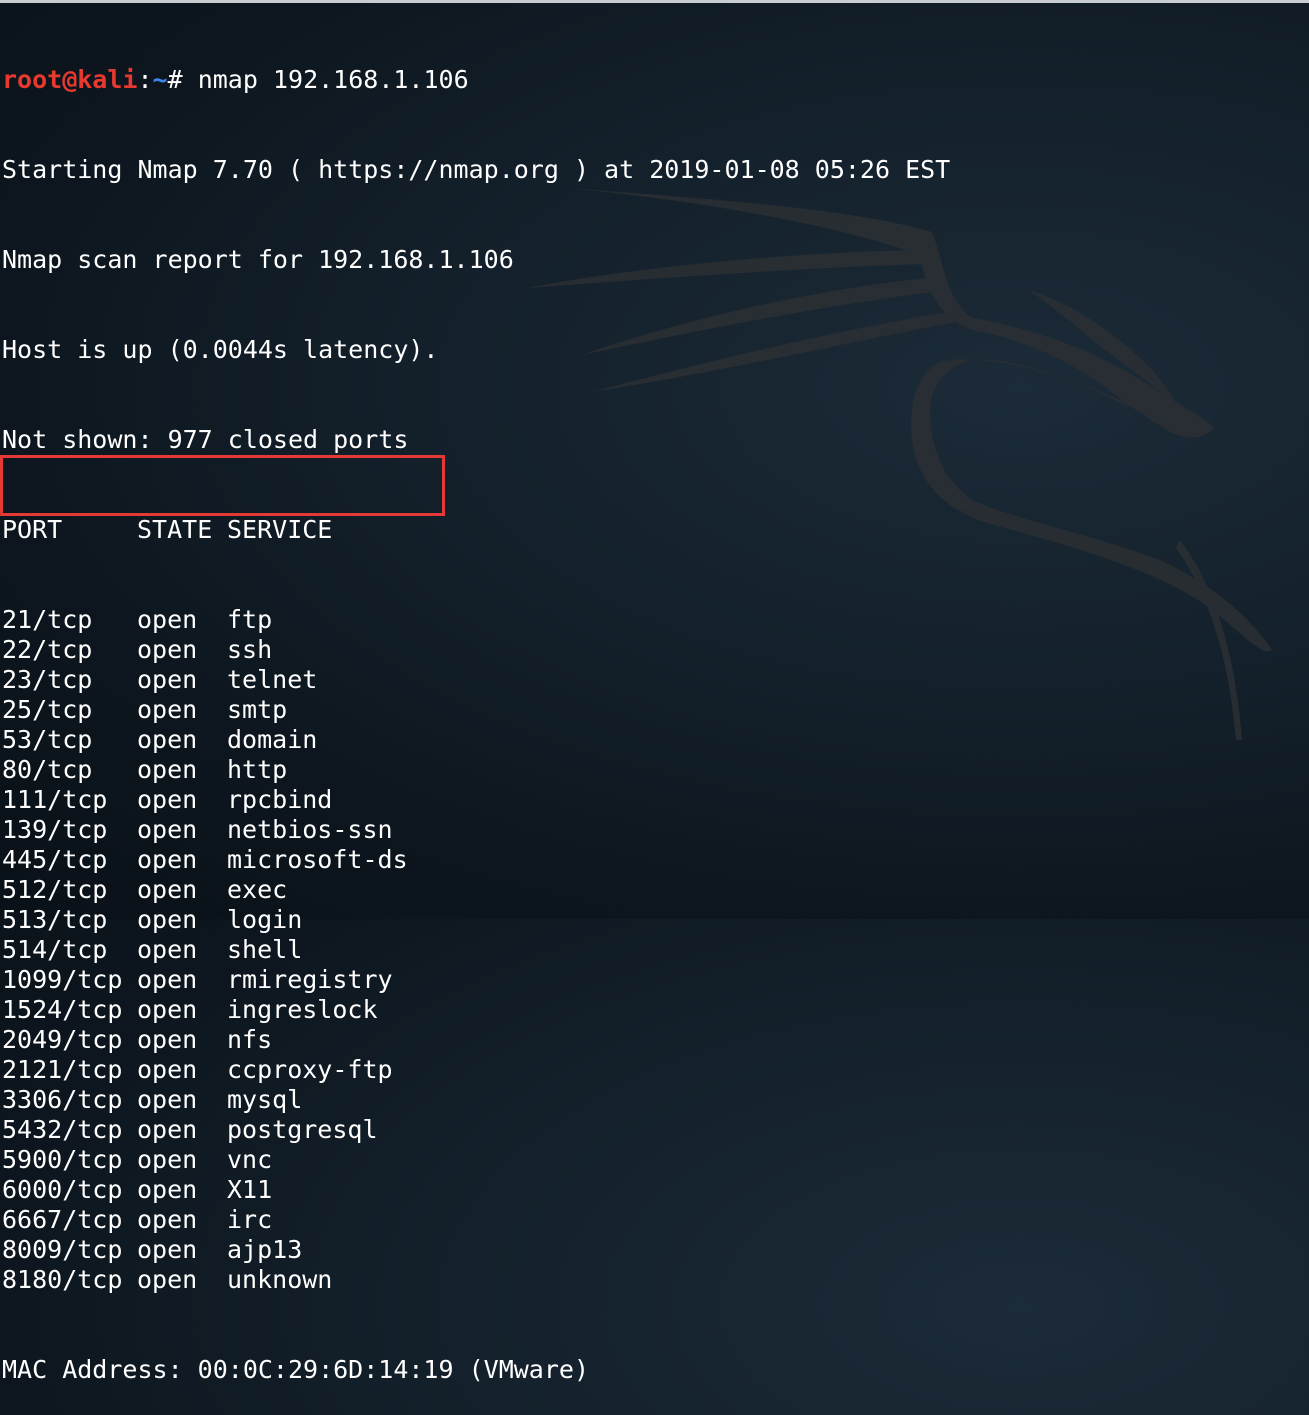  What do you see at coordinates (265, 919) in the screenshot?
I see `service-cell: login` at bounding box center [265, 919].